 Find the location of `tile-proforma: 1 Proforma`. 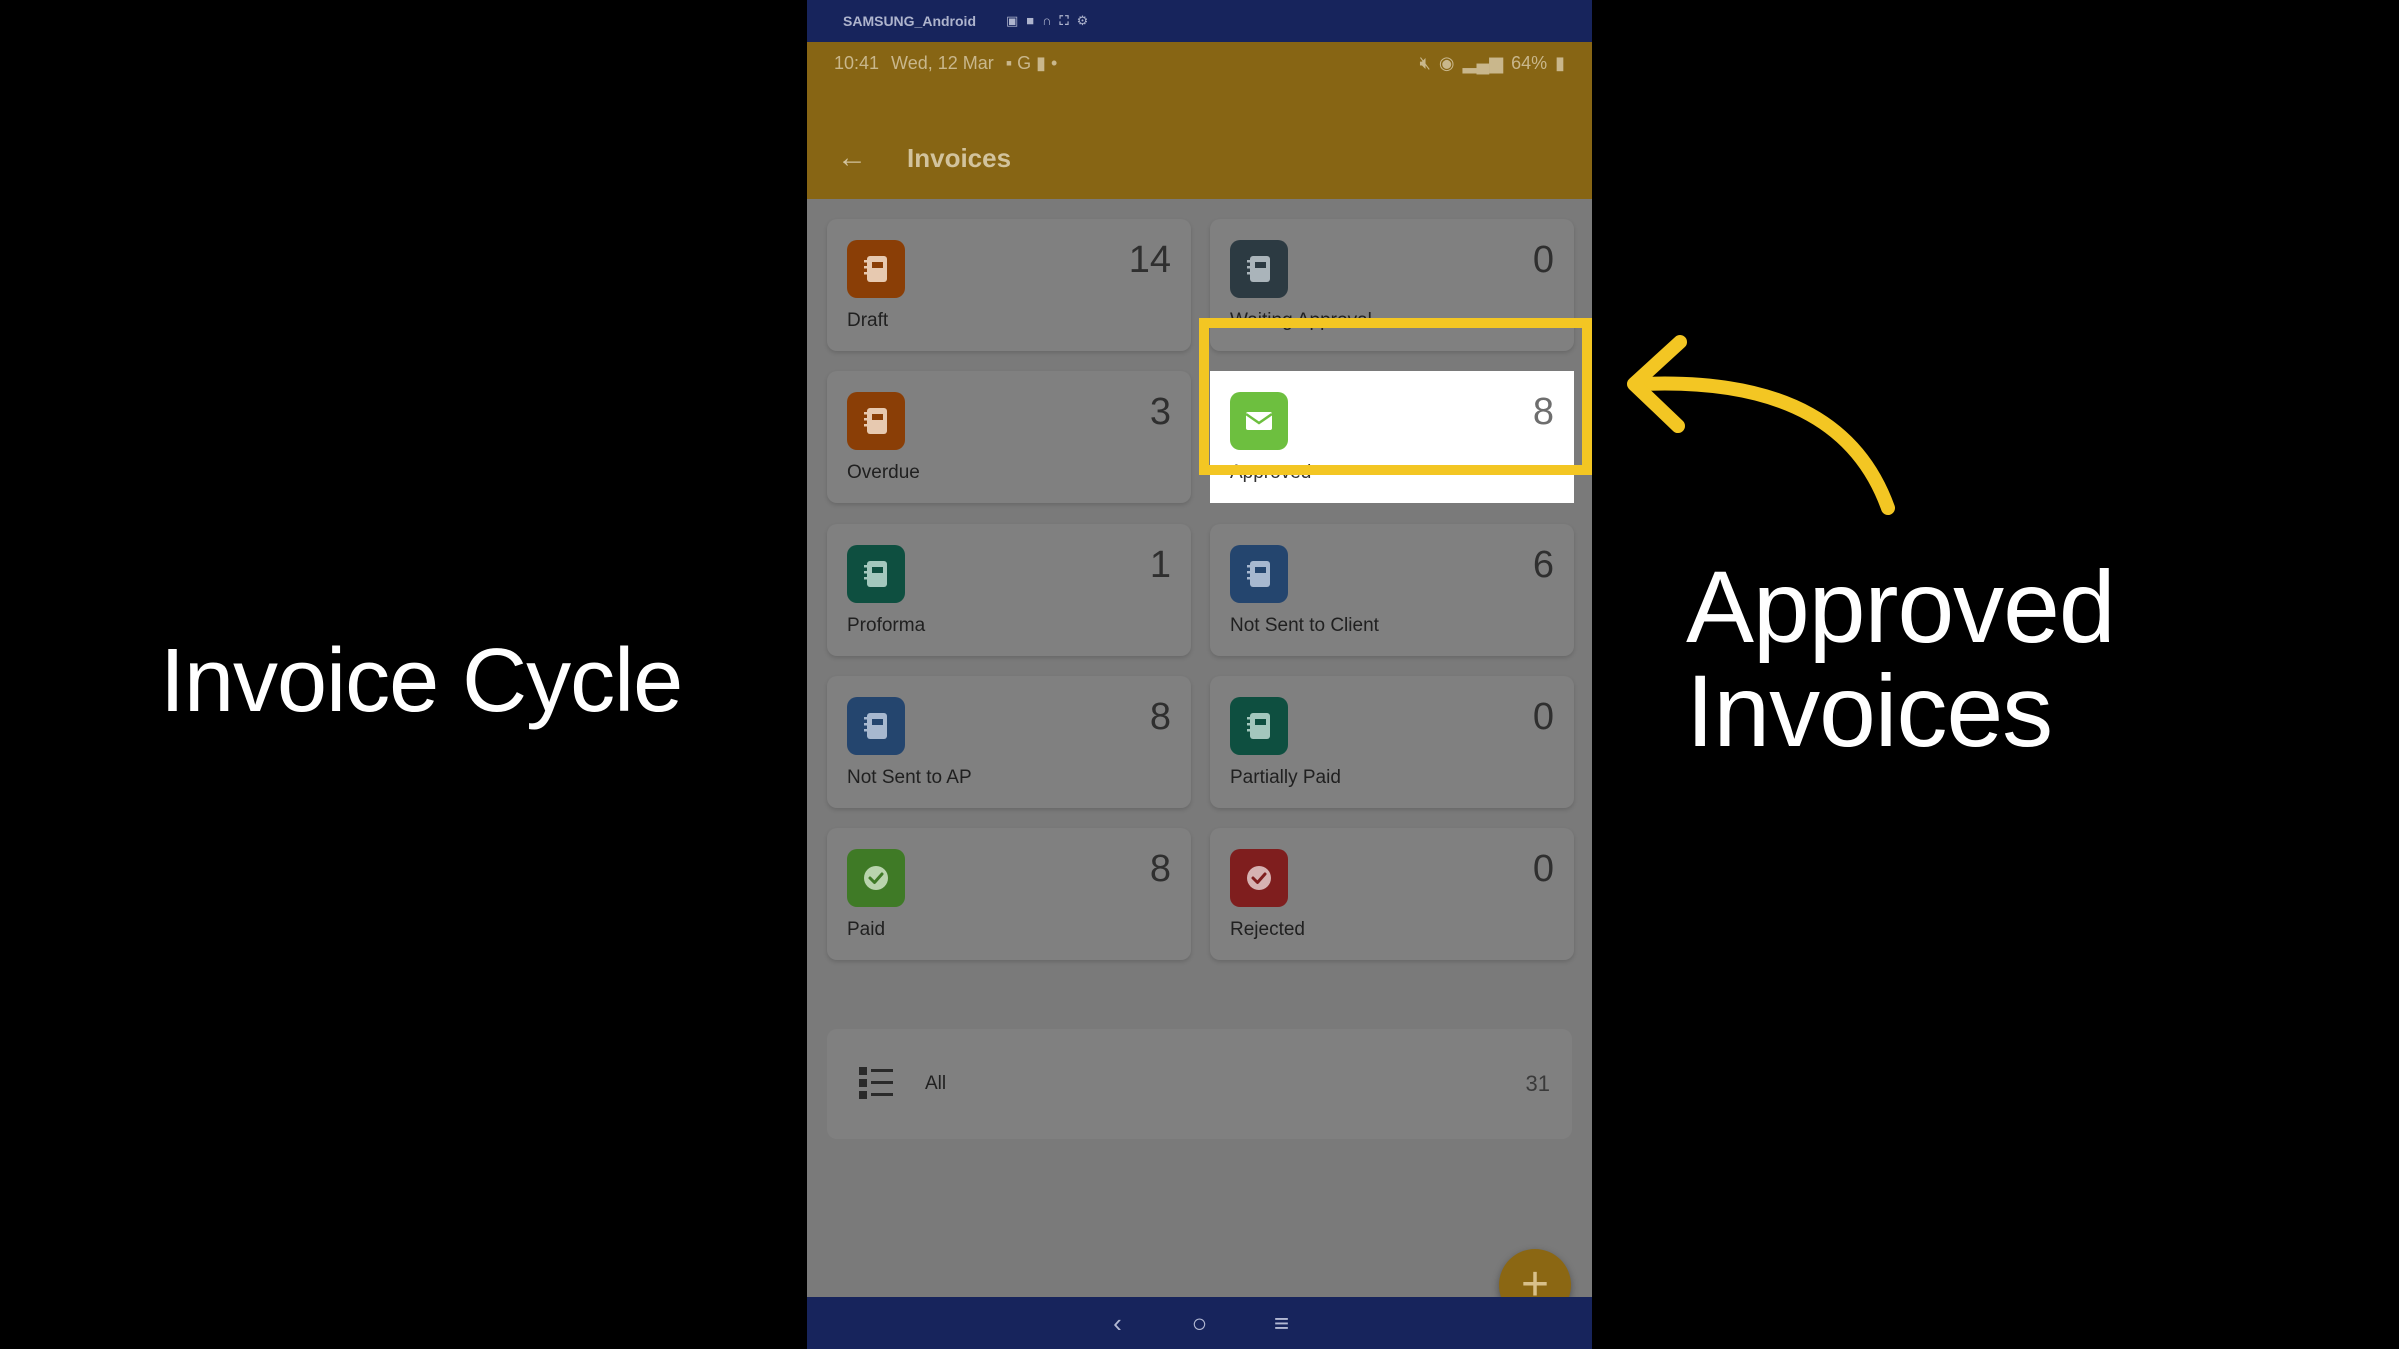

tile-proforma: 1 Proforma is located at coordinates (1009, 590).